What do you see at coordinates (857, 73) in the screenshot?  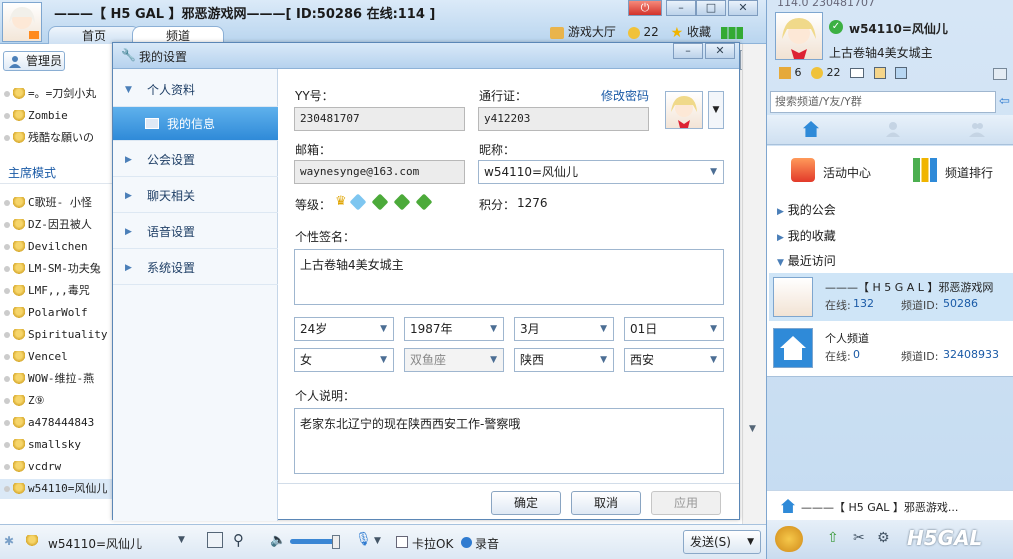 I see `mail-icon` at bounding box center [857, 73].